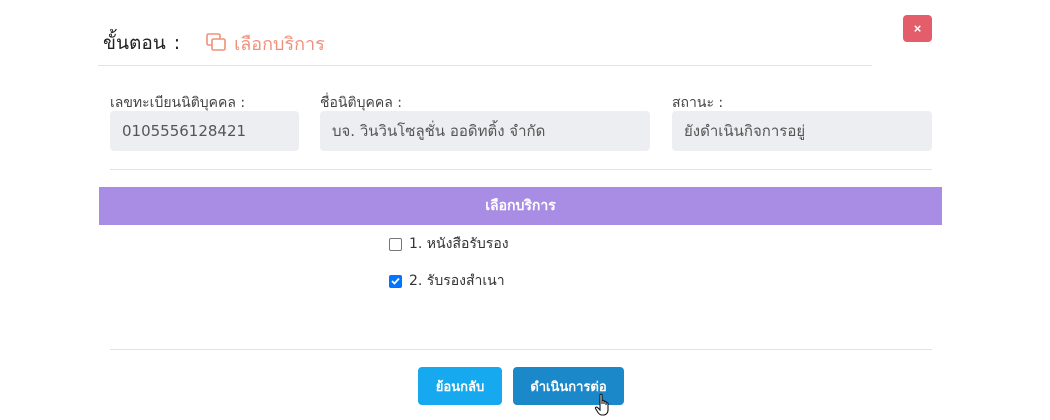 The image size is (1050, 420). I want to click on status-field: ยังดำเนินกิจการอยู่, so click(802, 131).